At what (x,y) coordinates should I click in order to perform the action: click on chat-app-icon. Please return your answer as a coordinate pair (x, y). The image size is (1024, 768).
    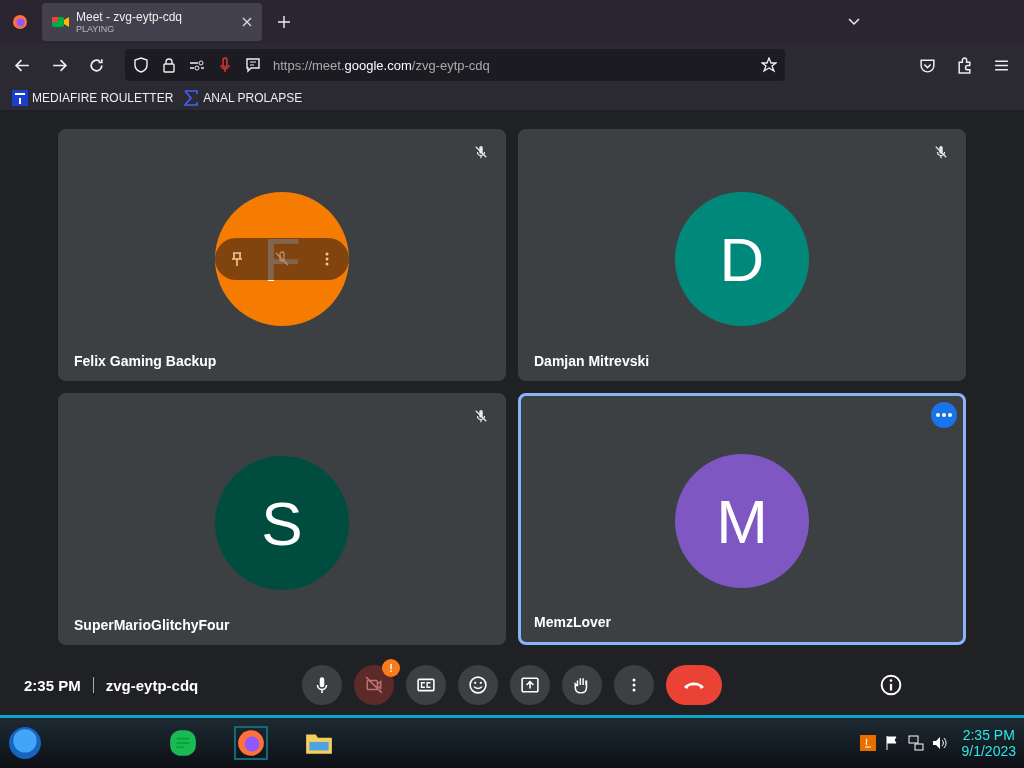
    Looking at the image, I should click on (183, 743).